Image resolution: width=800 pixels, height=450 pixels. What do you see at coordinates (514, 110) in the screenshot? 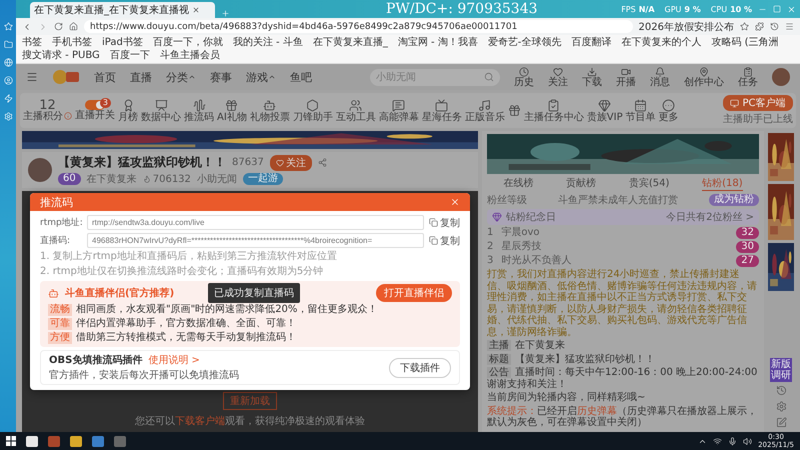
I see `tool-button` at bounding box center [514, 110].